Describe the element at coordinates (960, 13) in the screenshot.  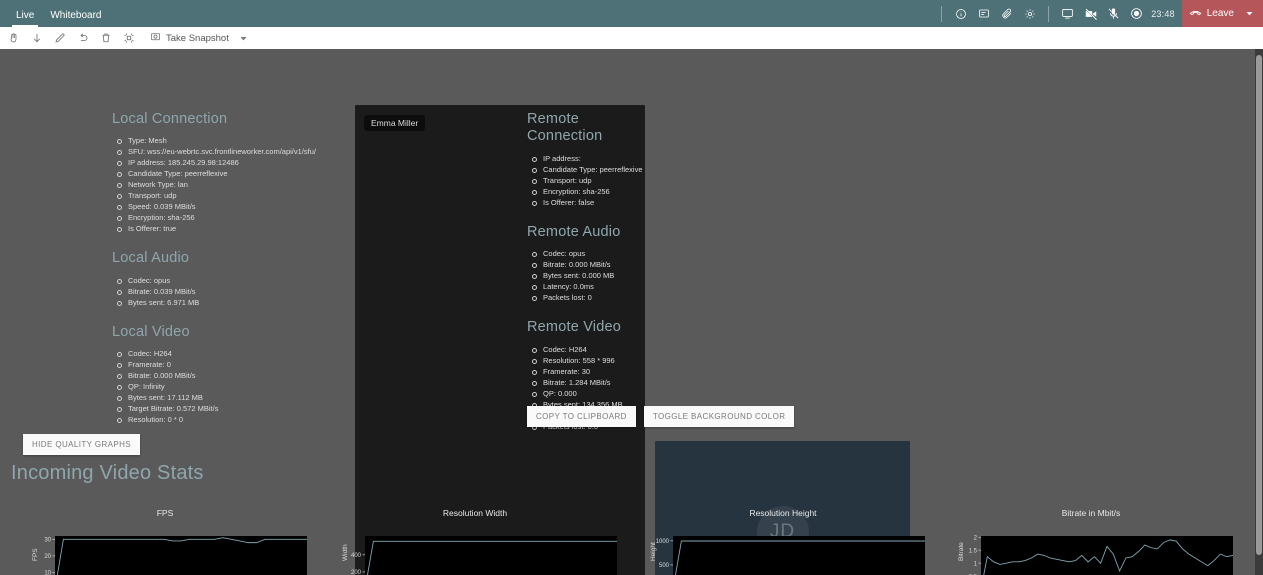
I see `info-icon` at that location.